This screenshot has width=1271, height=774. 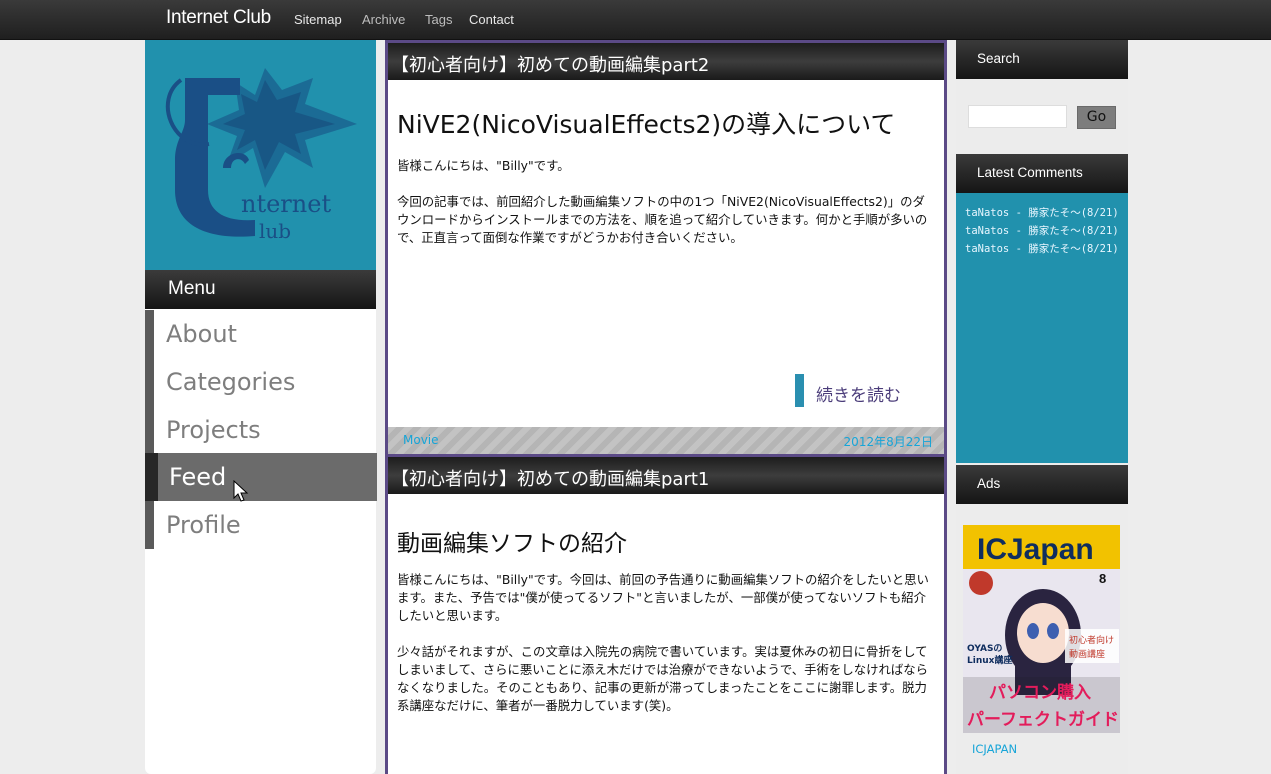 What do you see at coordinates (858, 396) in the screenshot?
I see `read-more-label: 続きを読む` at bounding box center [858, 396].